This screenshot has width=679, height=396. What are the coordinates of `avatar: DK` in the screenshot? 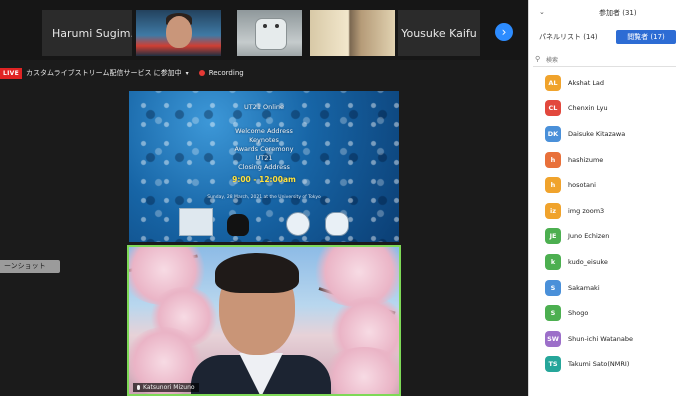 It's located at (553, 133).